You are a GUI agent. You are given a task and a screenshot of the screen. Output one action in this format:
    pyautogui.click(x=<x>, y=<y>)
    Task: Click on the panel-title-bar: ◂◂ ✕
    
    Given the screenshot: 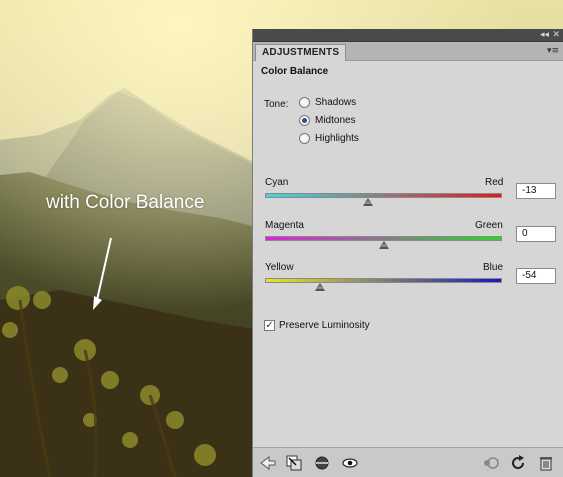 What is the action you would take?
    pyautogui.click(x=408, y=35)
    